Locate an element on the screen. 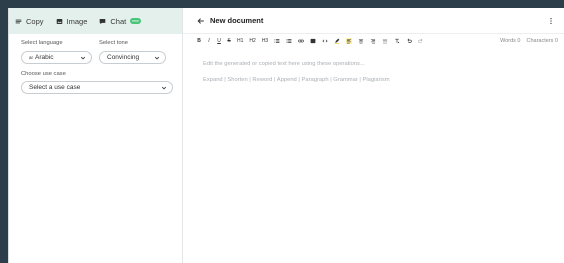 The height and width of the screenshot is (263, 564). code-icon is located at coordinates (325, 40).